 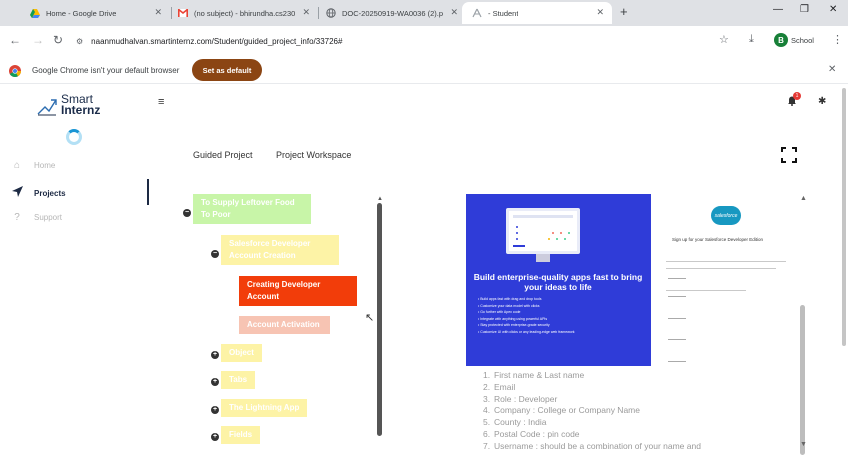 What do you see at coordinates (751, 39) in the screenshot?
I see `download-icon: ⤓` at bounding box center [751, 39].